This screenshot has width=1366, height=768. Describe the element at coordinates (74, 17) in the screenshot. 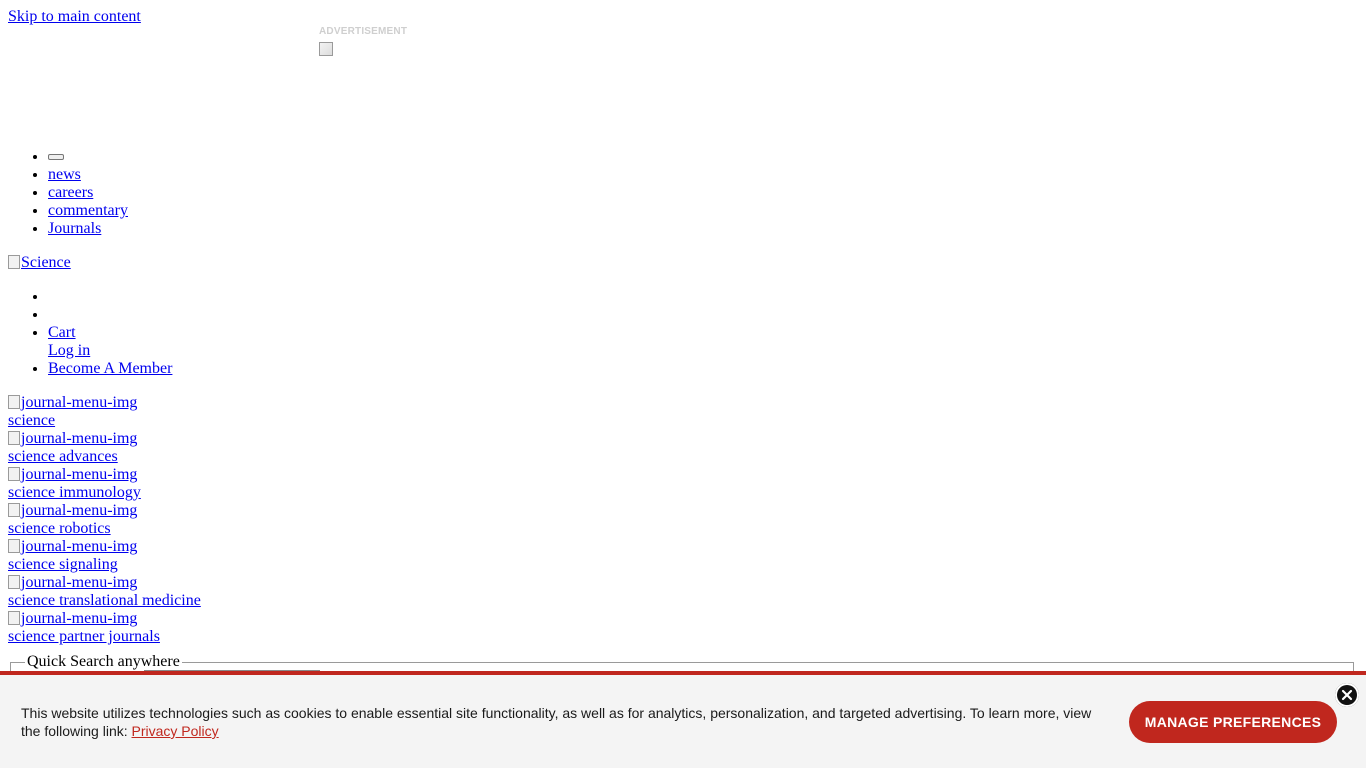

I see `skip-to-main-link: Skip to main content` at that location.